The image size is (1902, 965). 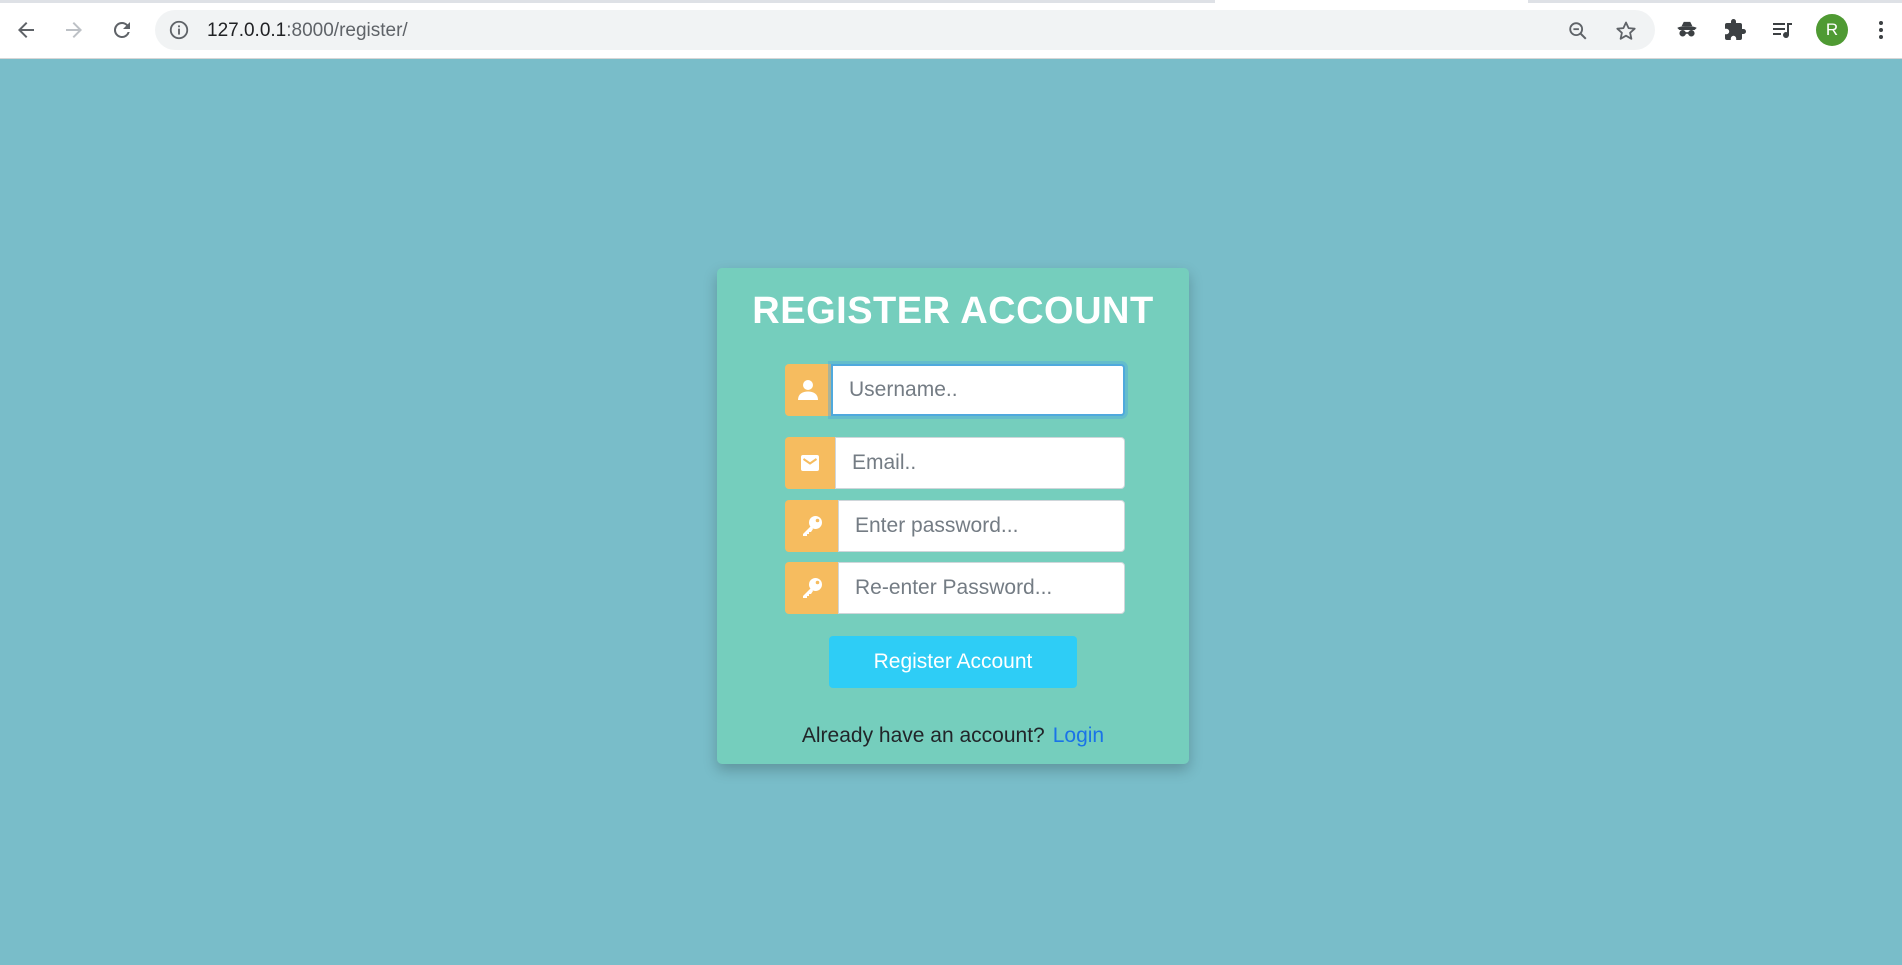 What do you see at coordinates (347, 30) in the screenshot?
I see `url-path: :8000/register/` at bounding box center [347, 30].